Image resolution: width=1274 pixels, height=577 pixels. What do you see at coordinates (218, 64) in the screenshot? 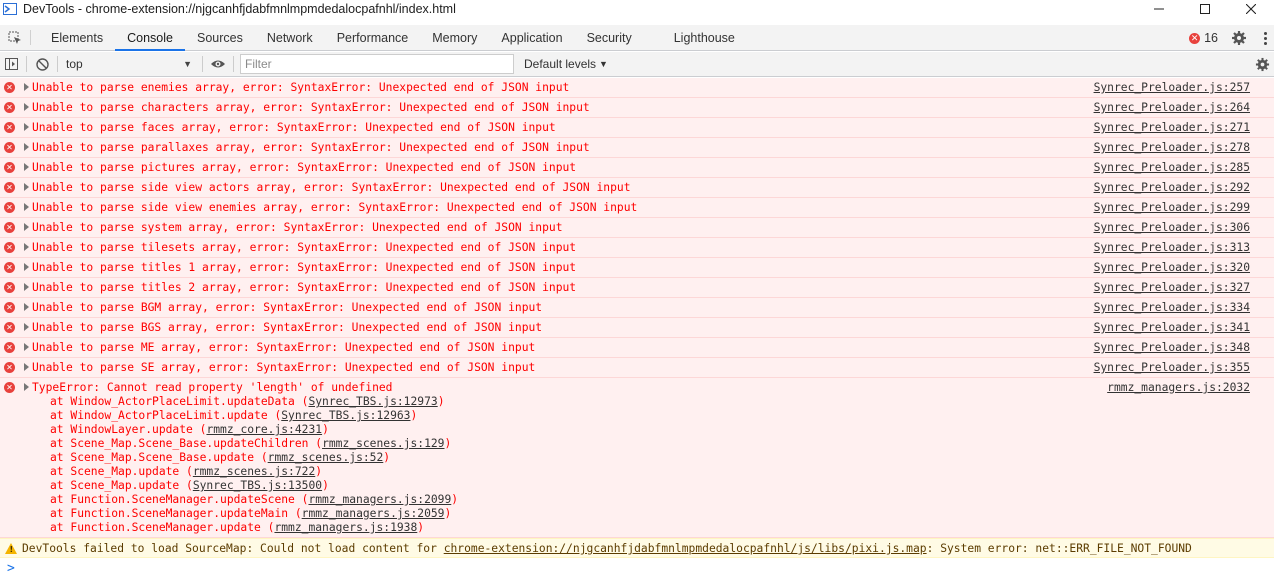
I see `live-expression-button` at bounding box center [218, 64].